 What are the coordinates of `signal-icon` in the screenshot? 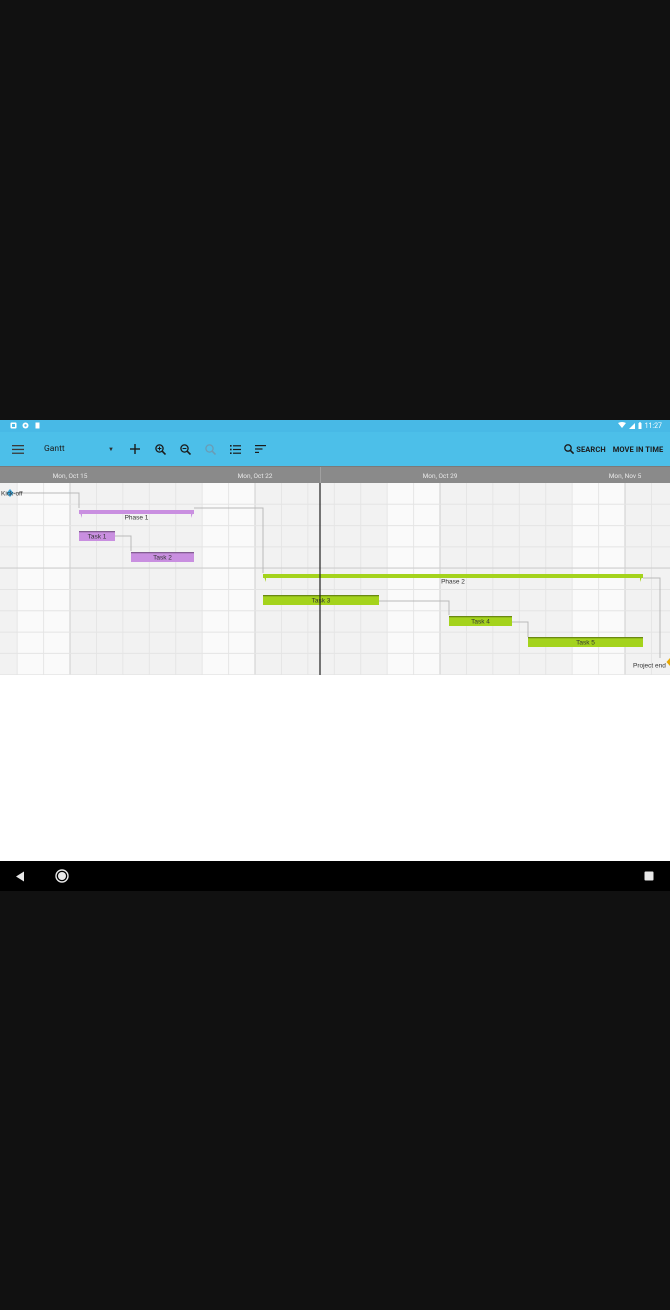 It's located at (631, 426).